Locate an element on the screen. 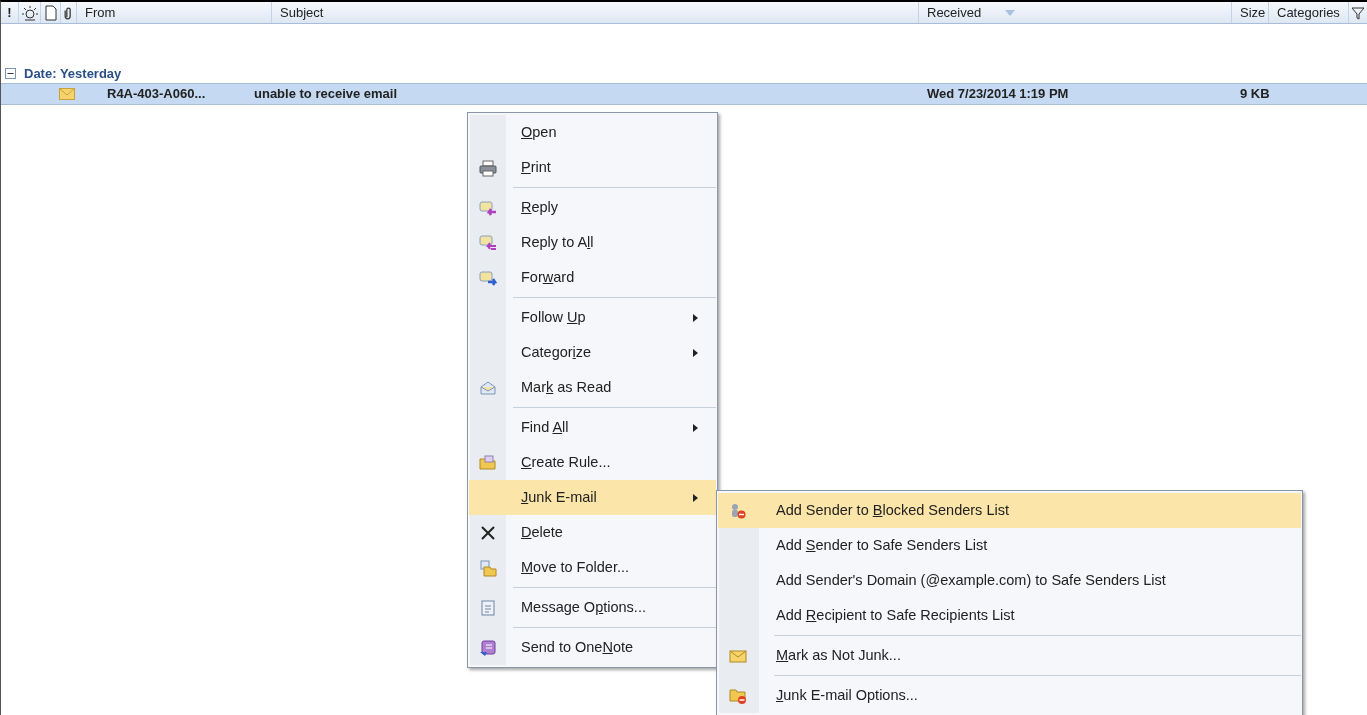 Image resolution: width=1367 pixels, height=715 pixels. menu-item-label: Reply is located at coordinates (540, 206).